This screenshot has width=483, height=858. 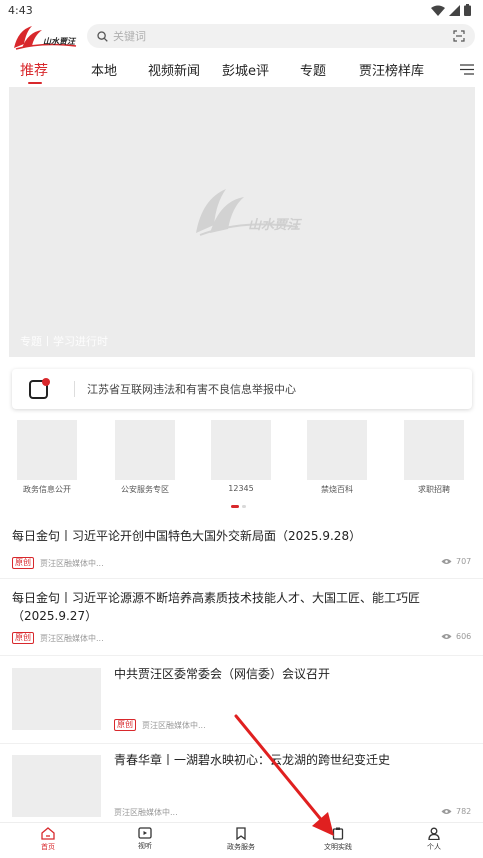 I want to click on service-gov-info: 政务信息公开, so click(x=47, y=457).